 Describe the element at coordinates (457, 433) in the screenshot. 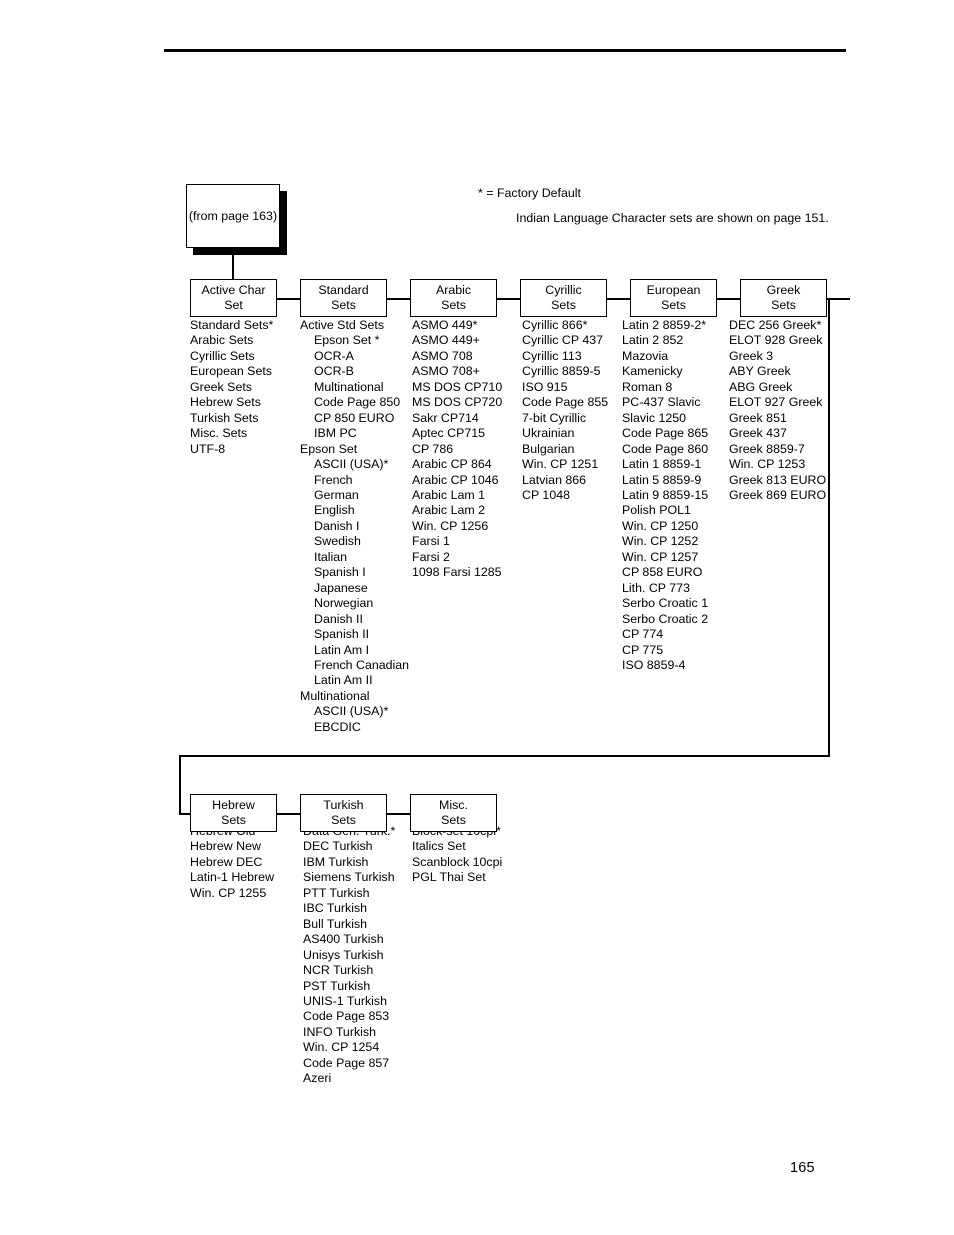

I see `list-item: Aptec CP715` at that location.